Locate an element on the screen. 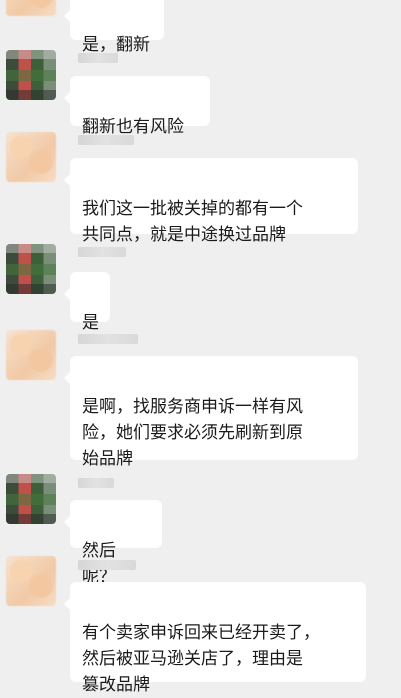 The width and height of the screenshot is (401, 698). message-text: 有个卖家申诉回来已经开卖了， 然后被亚马逊关店了，理由是 篡改品牌 is located at coordinates (201, 659).